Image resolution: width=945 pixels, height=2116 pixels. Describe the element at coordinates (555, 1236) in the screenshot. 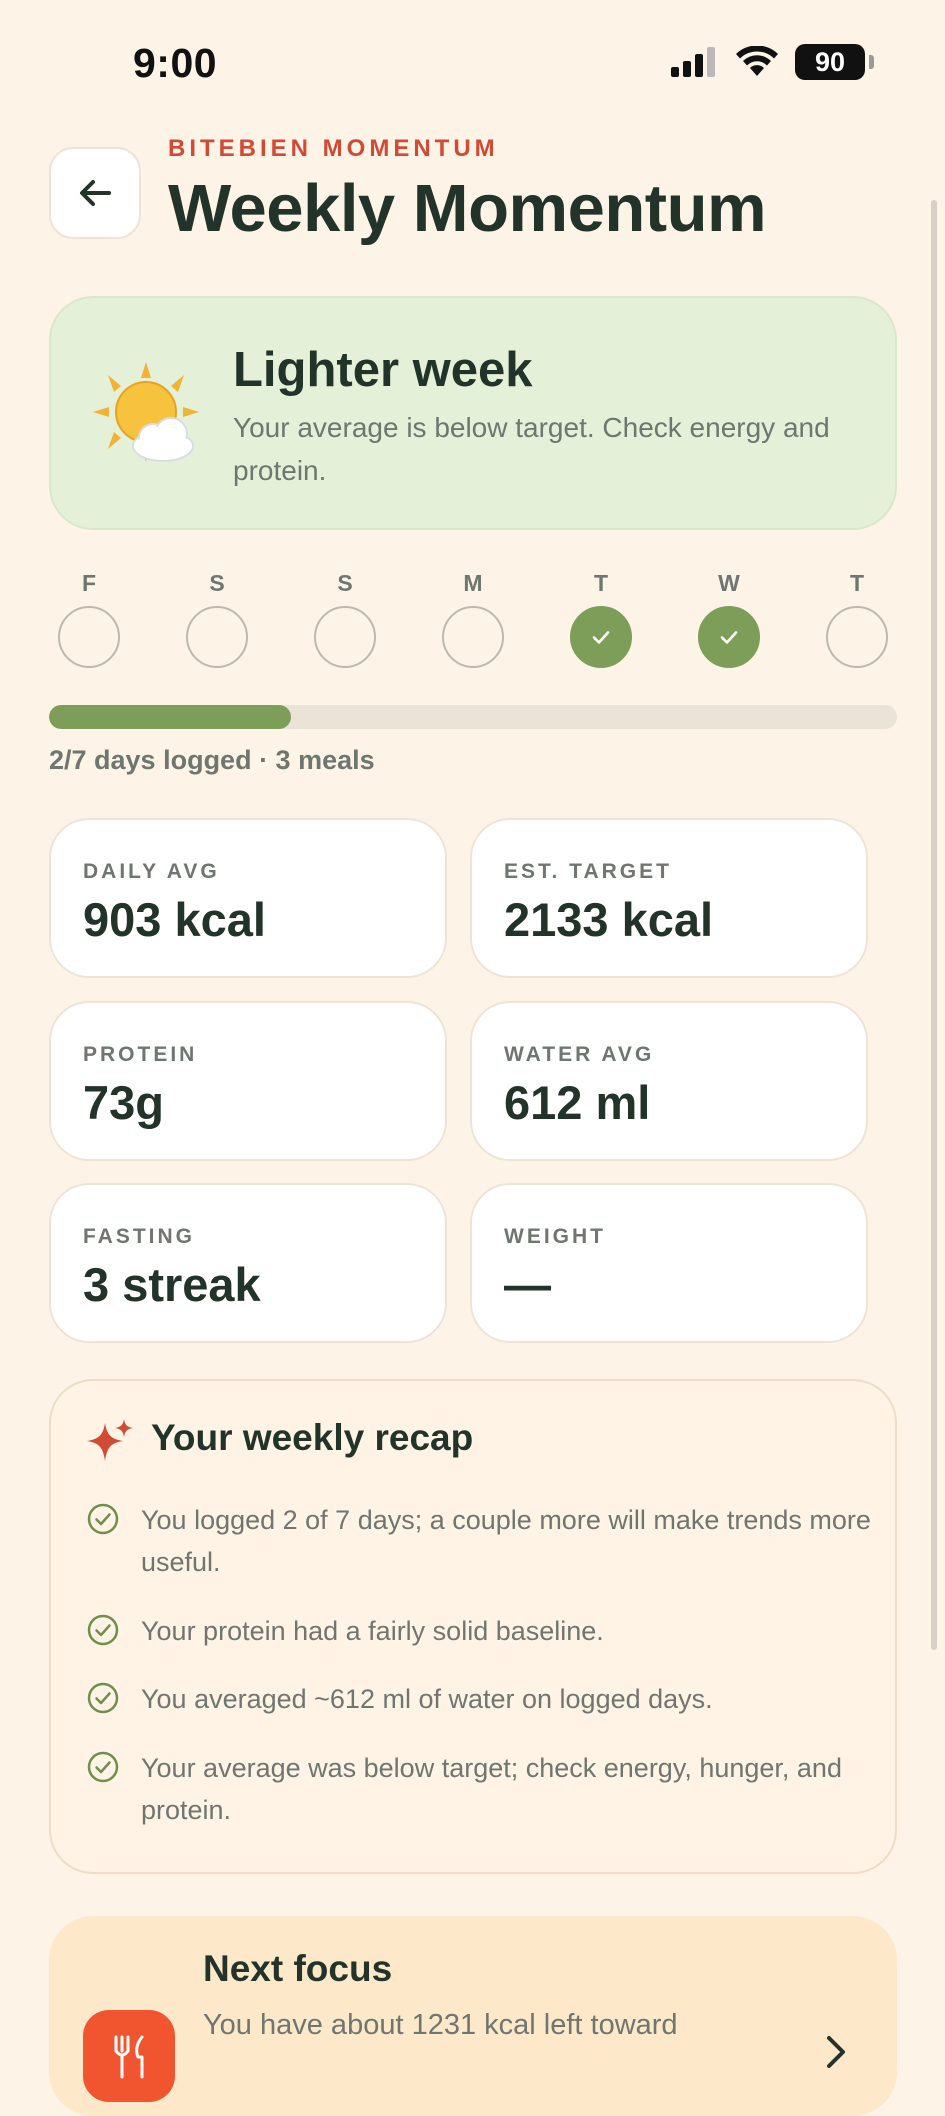

I see `stat-label: WEIGHT` at that location.